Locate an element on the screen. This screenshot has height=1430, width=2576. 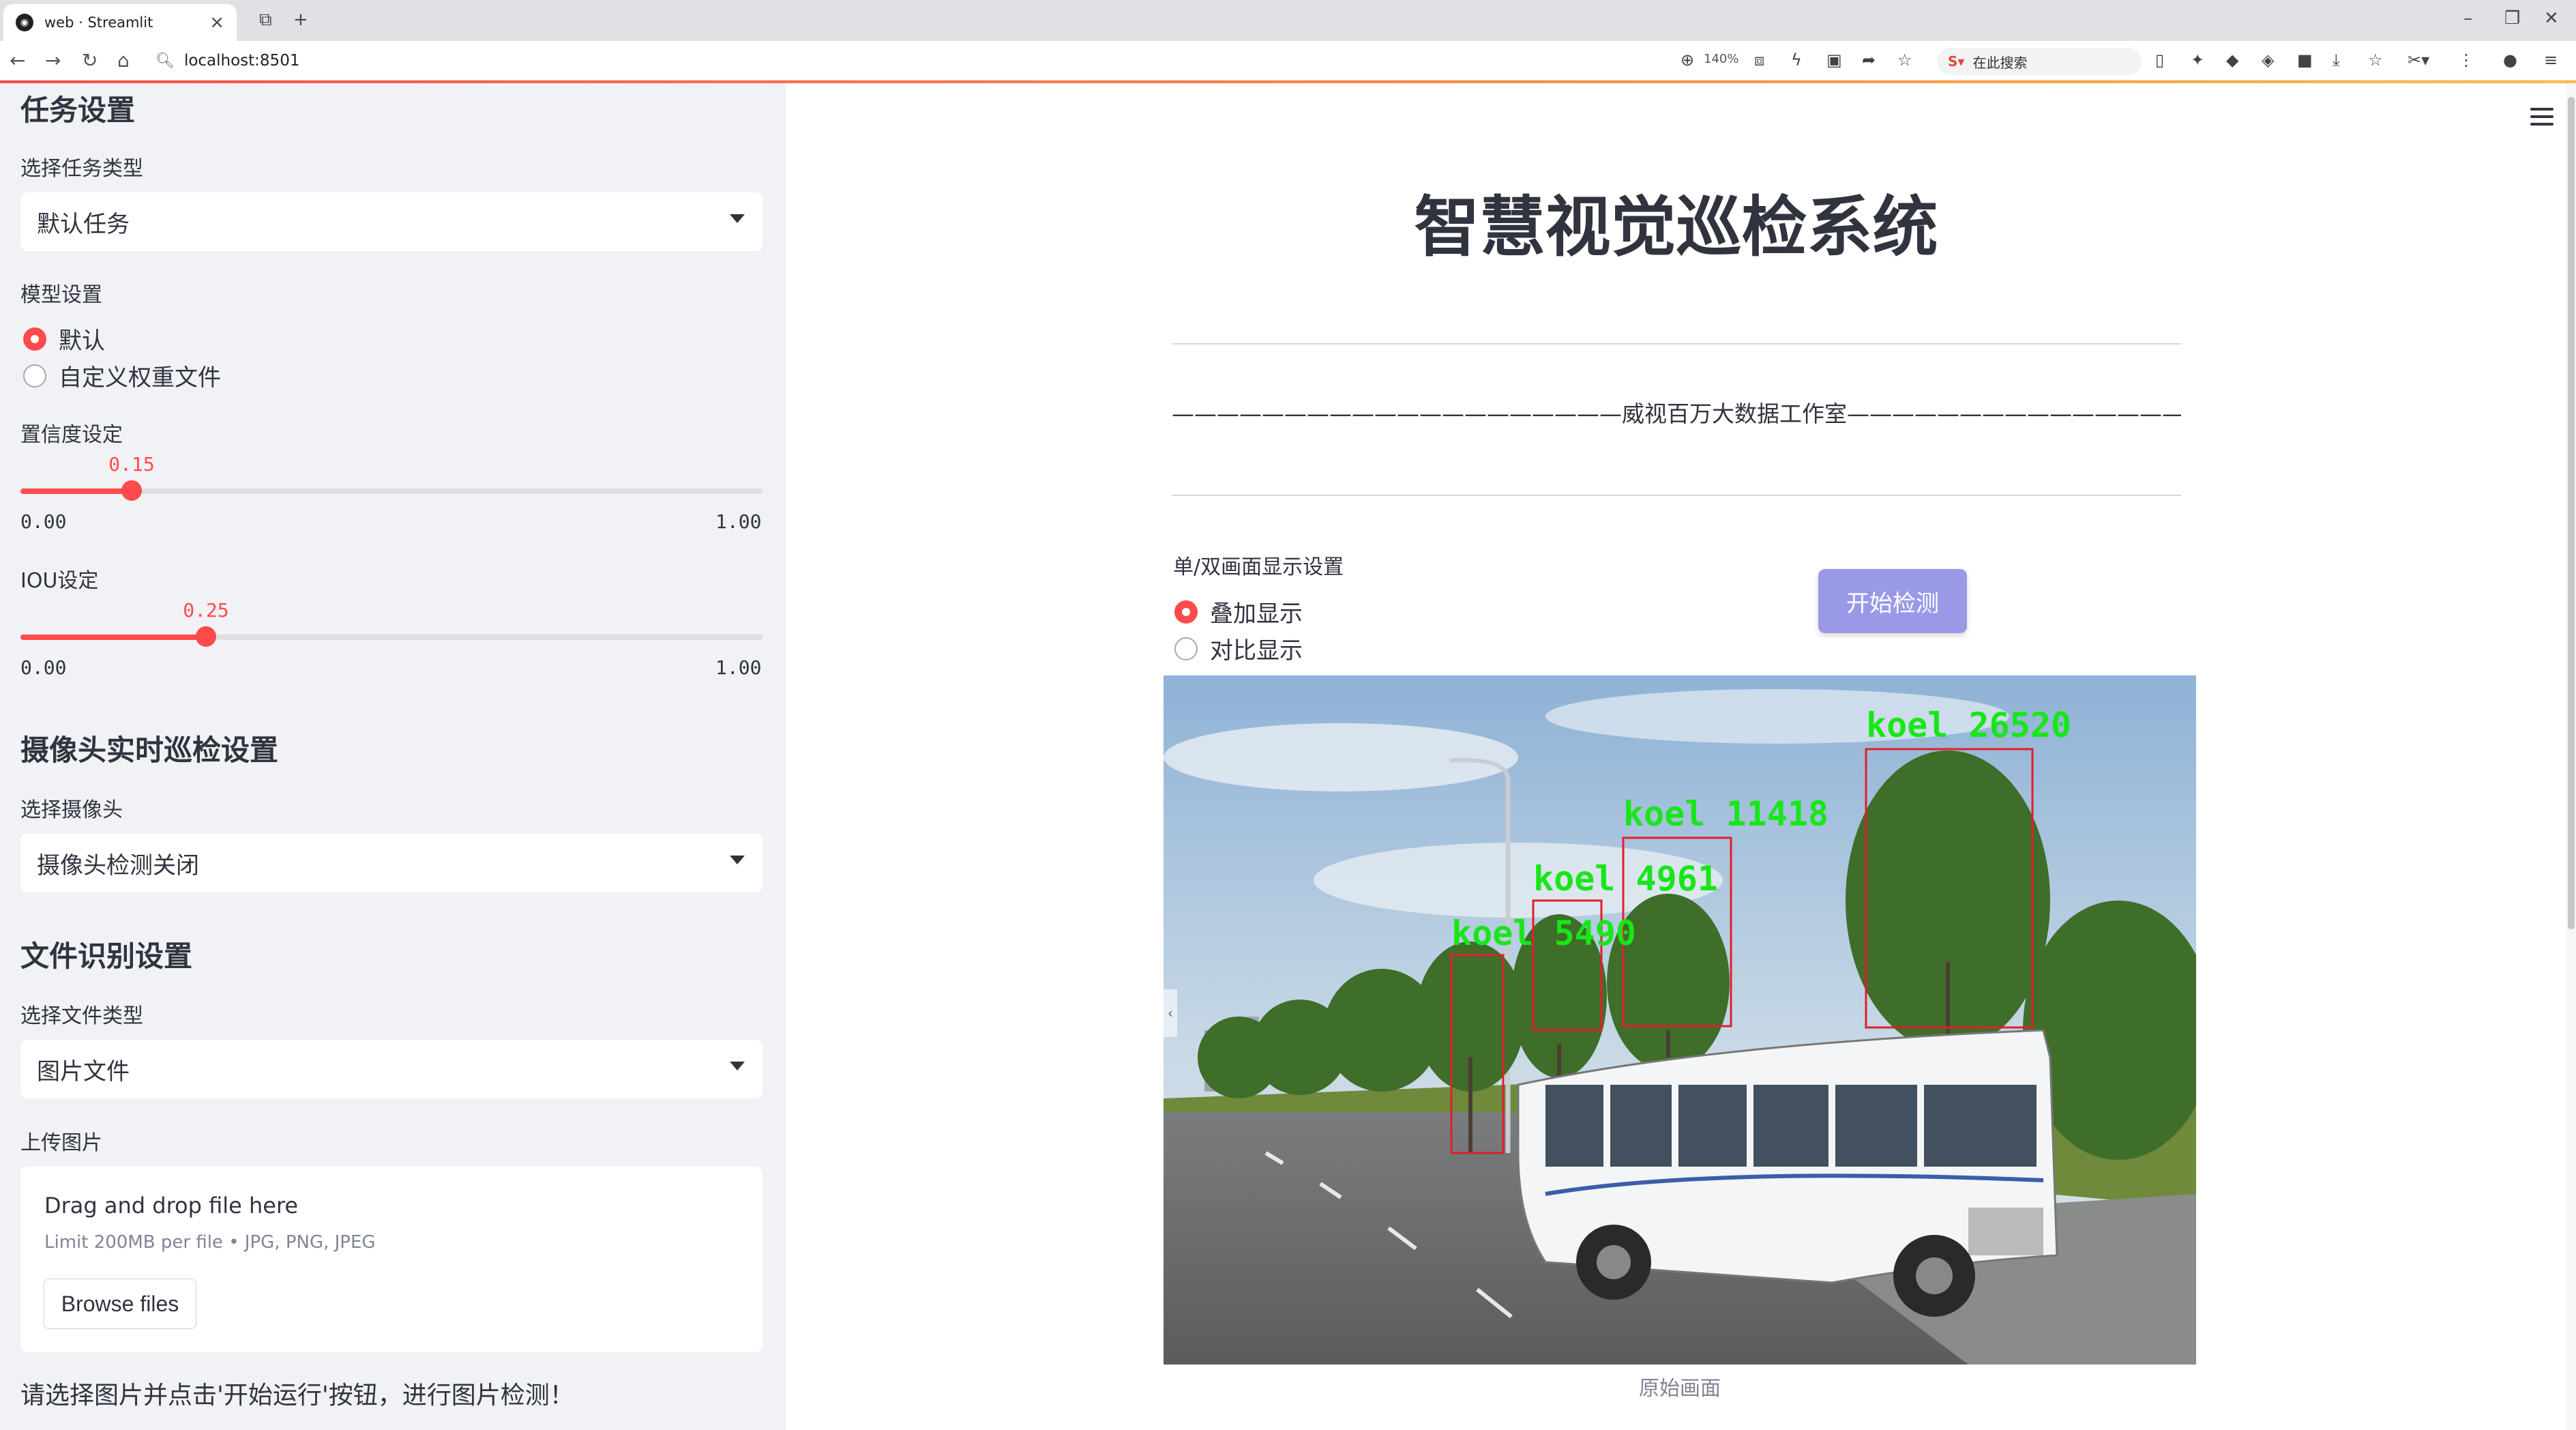
favorite-icon: ☆ is located at coordinates (1904, 60).